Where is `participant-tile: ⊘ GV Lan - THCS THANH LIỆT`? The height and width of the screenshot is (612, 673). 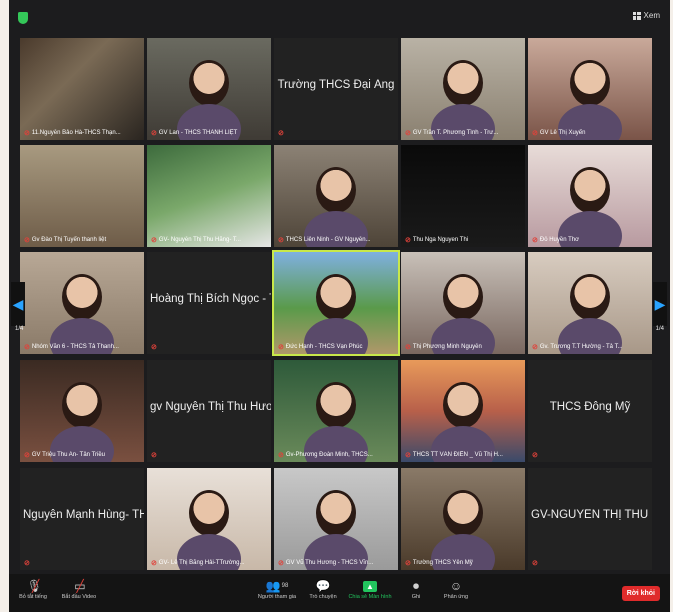
participant-tile: ⊘ GV Lan - THCS THANH LIỆT is located at coordinates (209, 89).